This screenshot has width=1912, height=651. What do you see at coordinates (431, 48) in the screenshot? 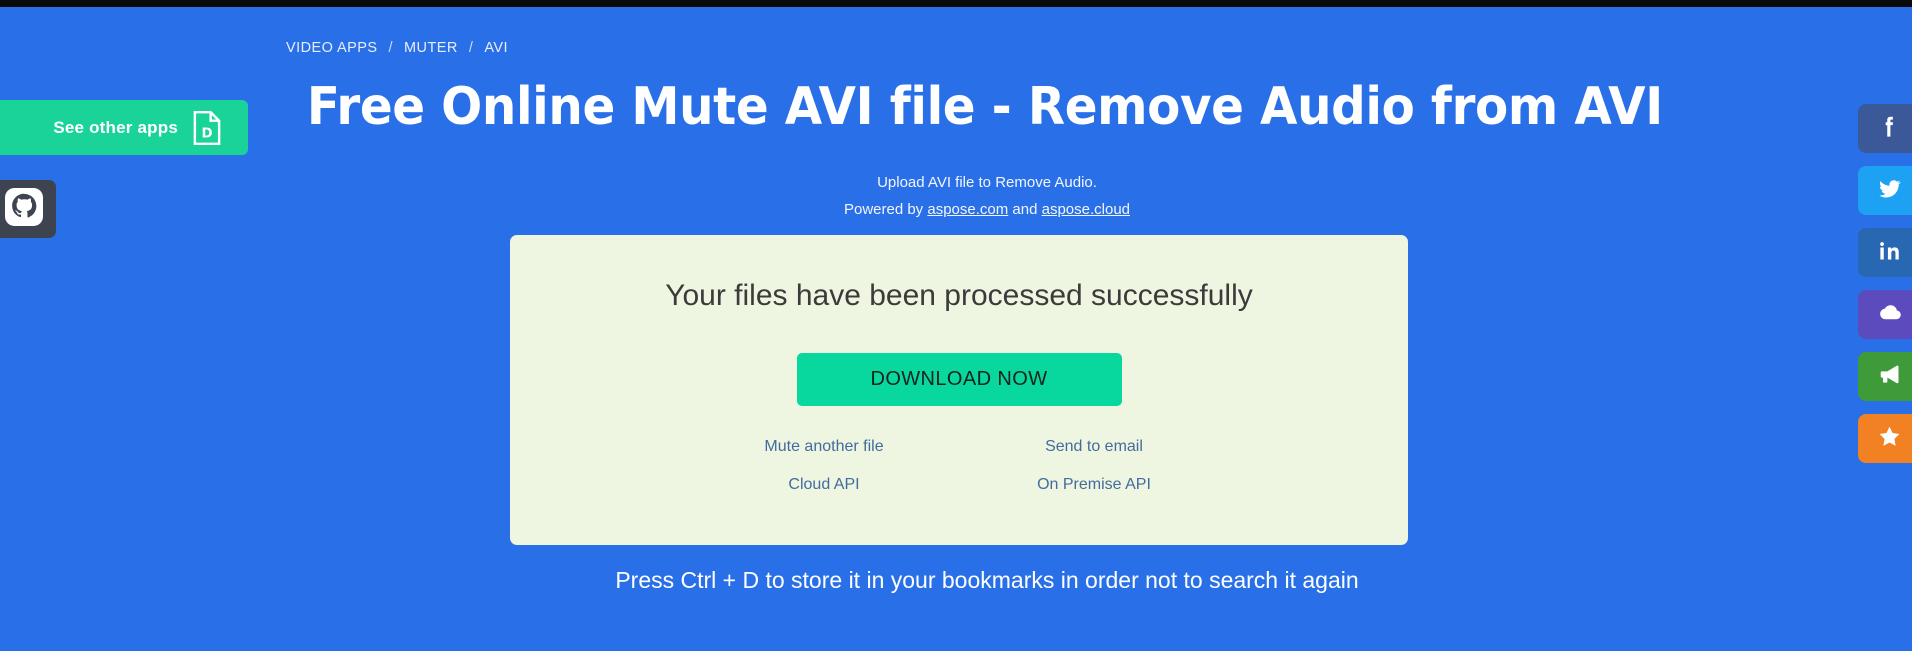
I see `breadcrumb-item-muter: MUTER` at bounding box center [431, 48].